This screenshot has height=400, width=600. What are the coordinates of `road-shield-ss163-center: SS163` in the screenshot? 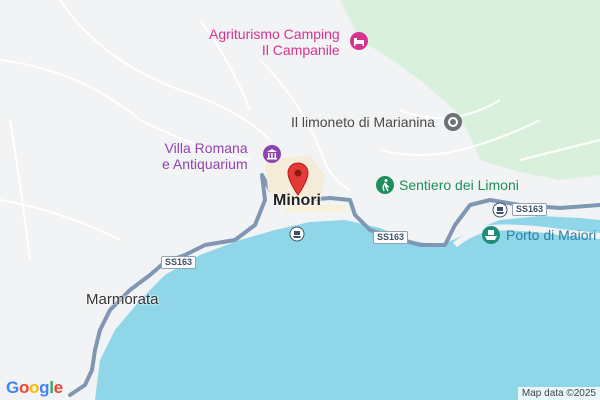 It's located at (391, 237).